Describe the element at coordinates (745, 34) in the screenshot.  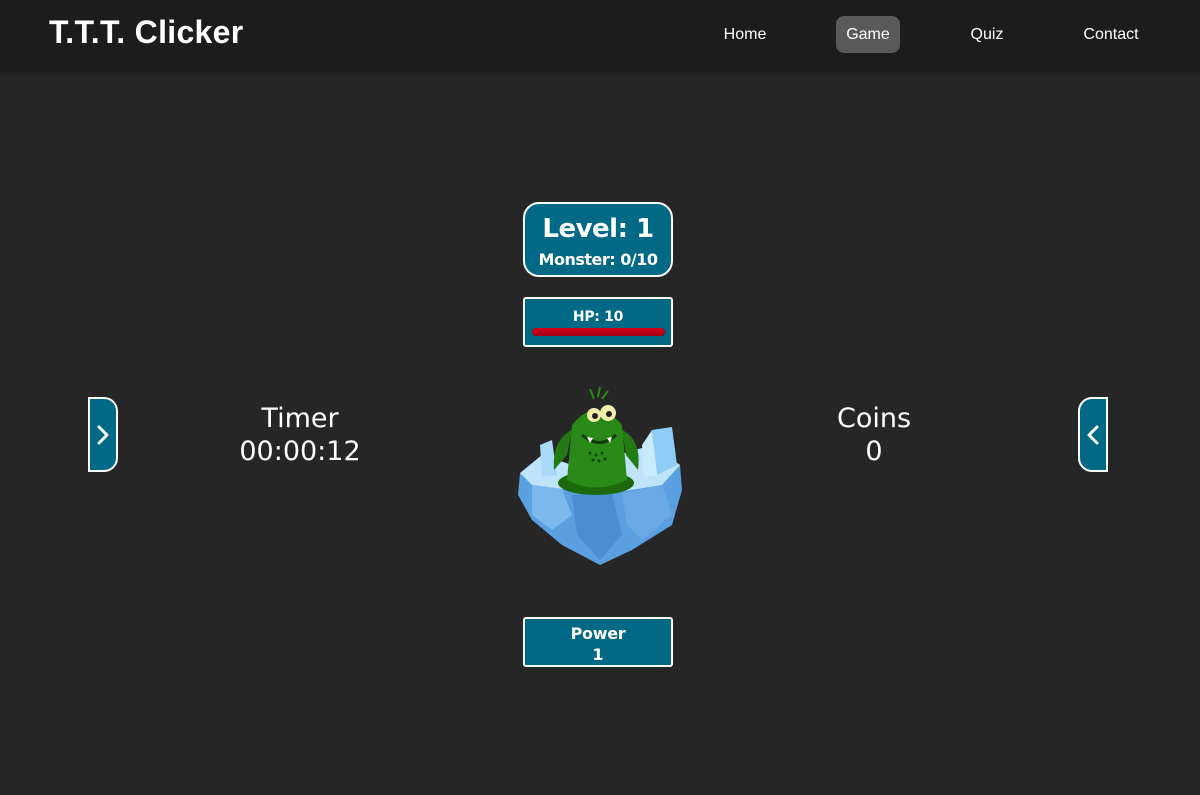
I see `nav-home: Home` at that location.